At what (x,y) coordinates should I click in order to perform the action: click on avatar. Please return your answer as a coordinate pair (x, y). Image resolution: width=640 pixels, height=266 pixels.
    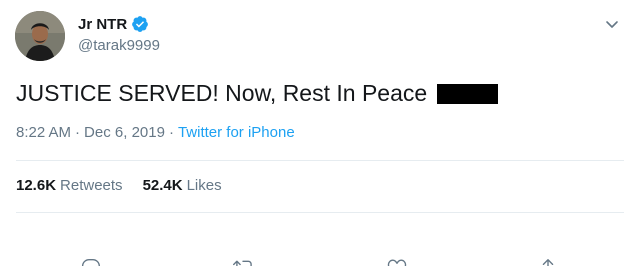
    Looking at the image, I should click on (40, 36).